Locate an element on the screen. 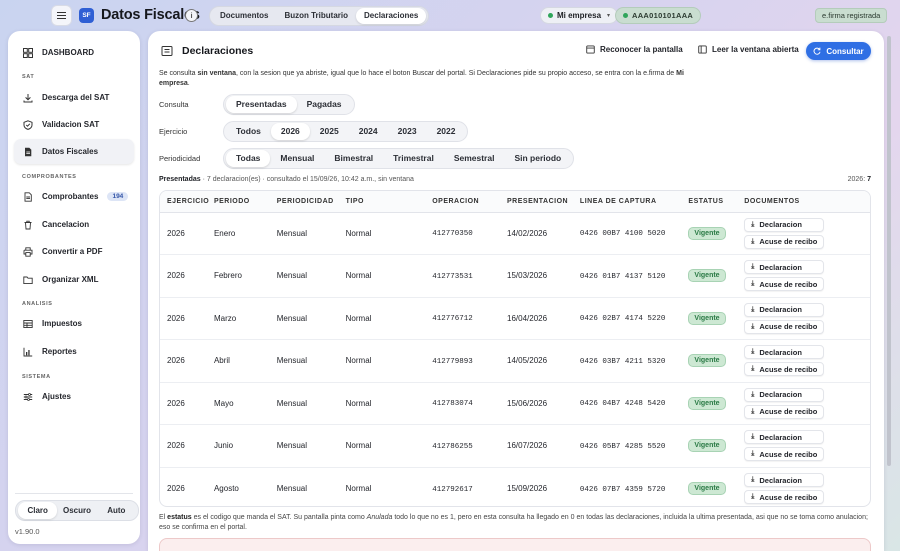 The height and width of the screenshot is (551, 900). sidebar-item-label: Reportes is located at coordinates (59, 351).